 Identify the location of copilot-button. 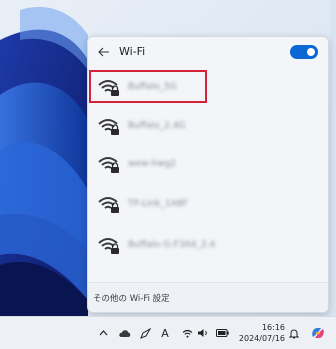
(318, 333).